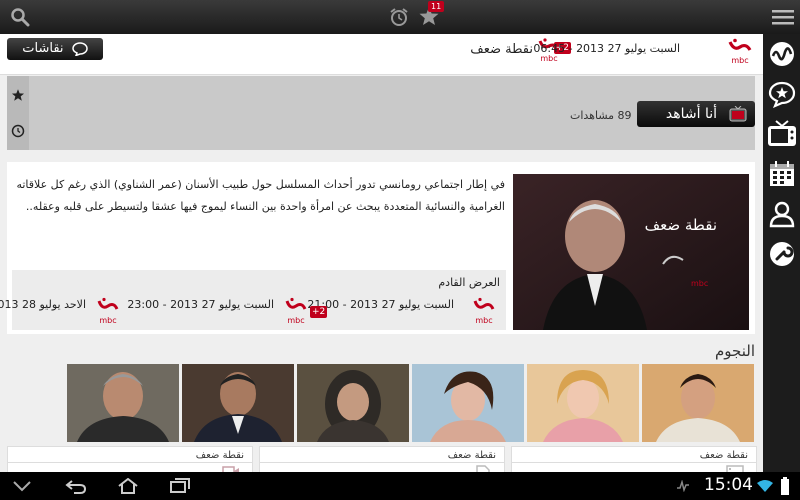 Image resolution: width=800 pixels, height=500 pixels. Describe the element at coordinates (180, 486) in the screenshot. I see `recent-apps-icon` at that location.